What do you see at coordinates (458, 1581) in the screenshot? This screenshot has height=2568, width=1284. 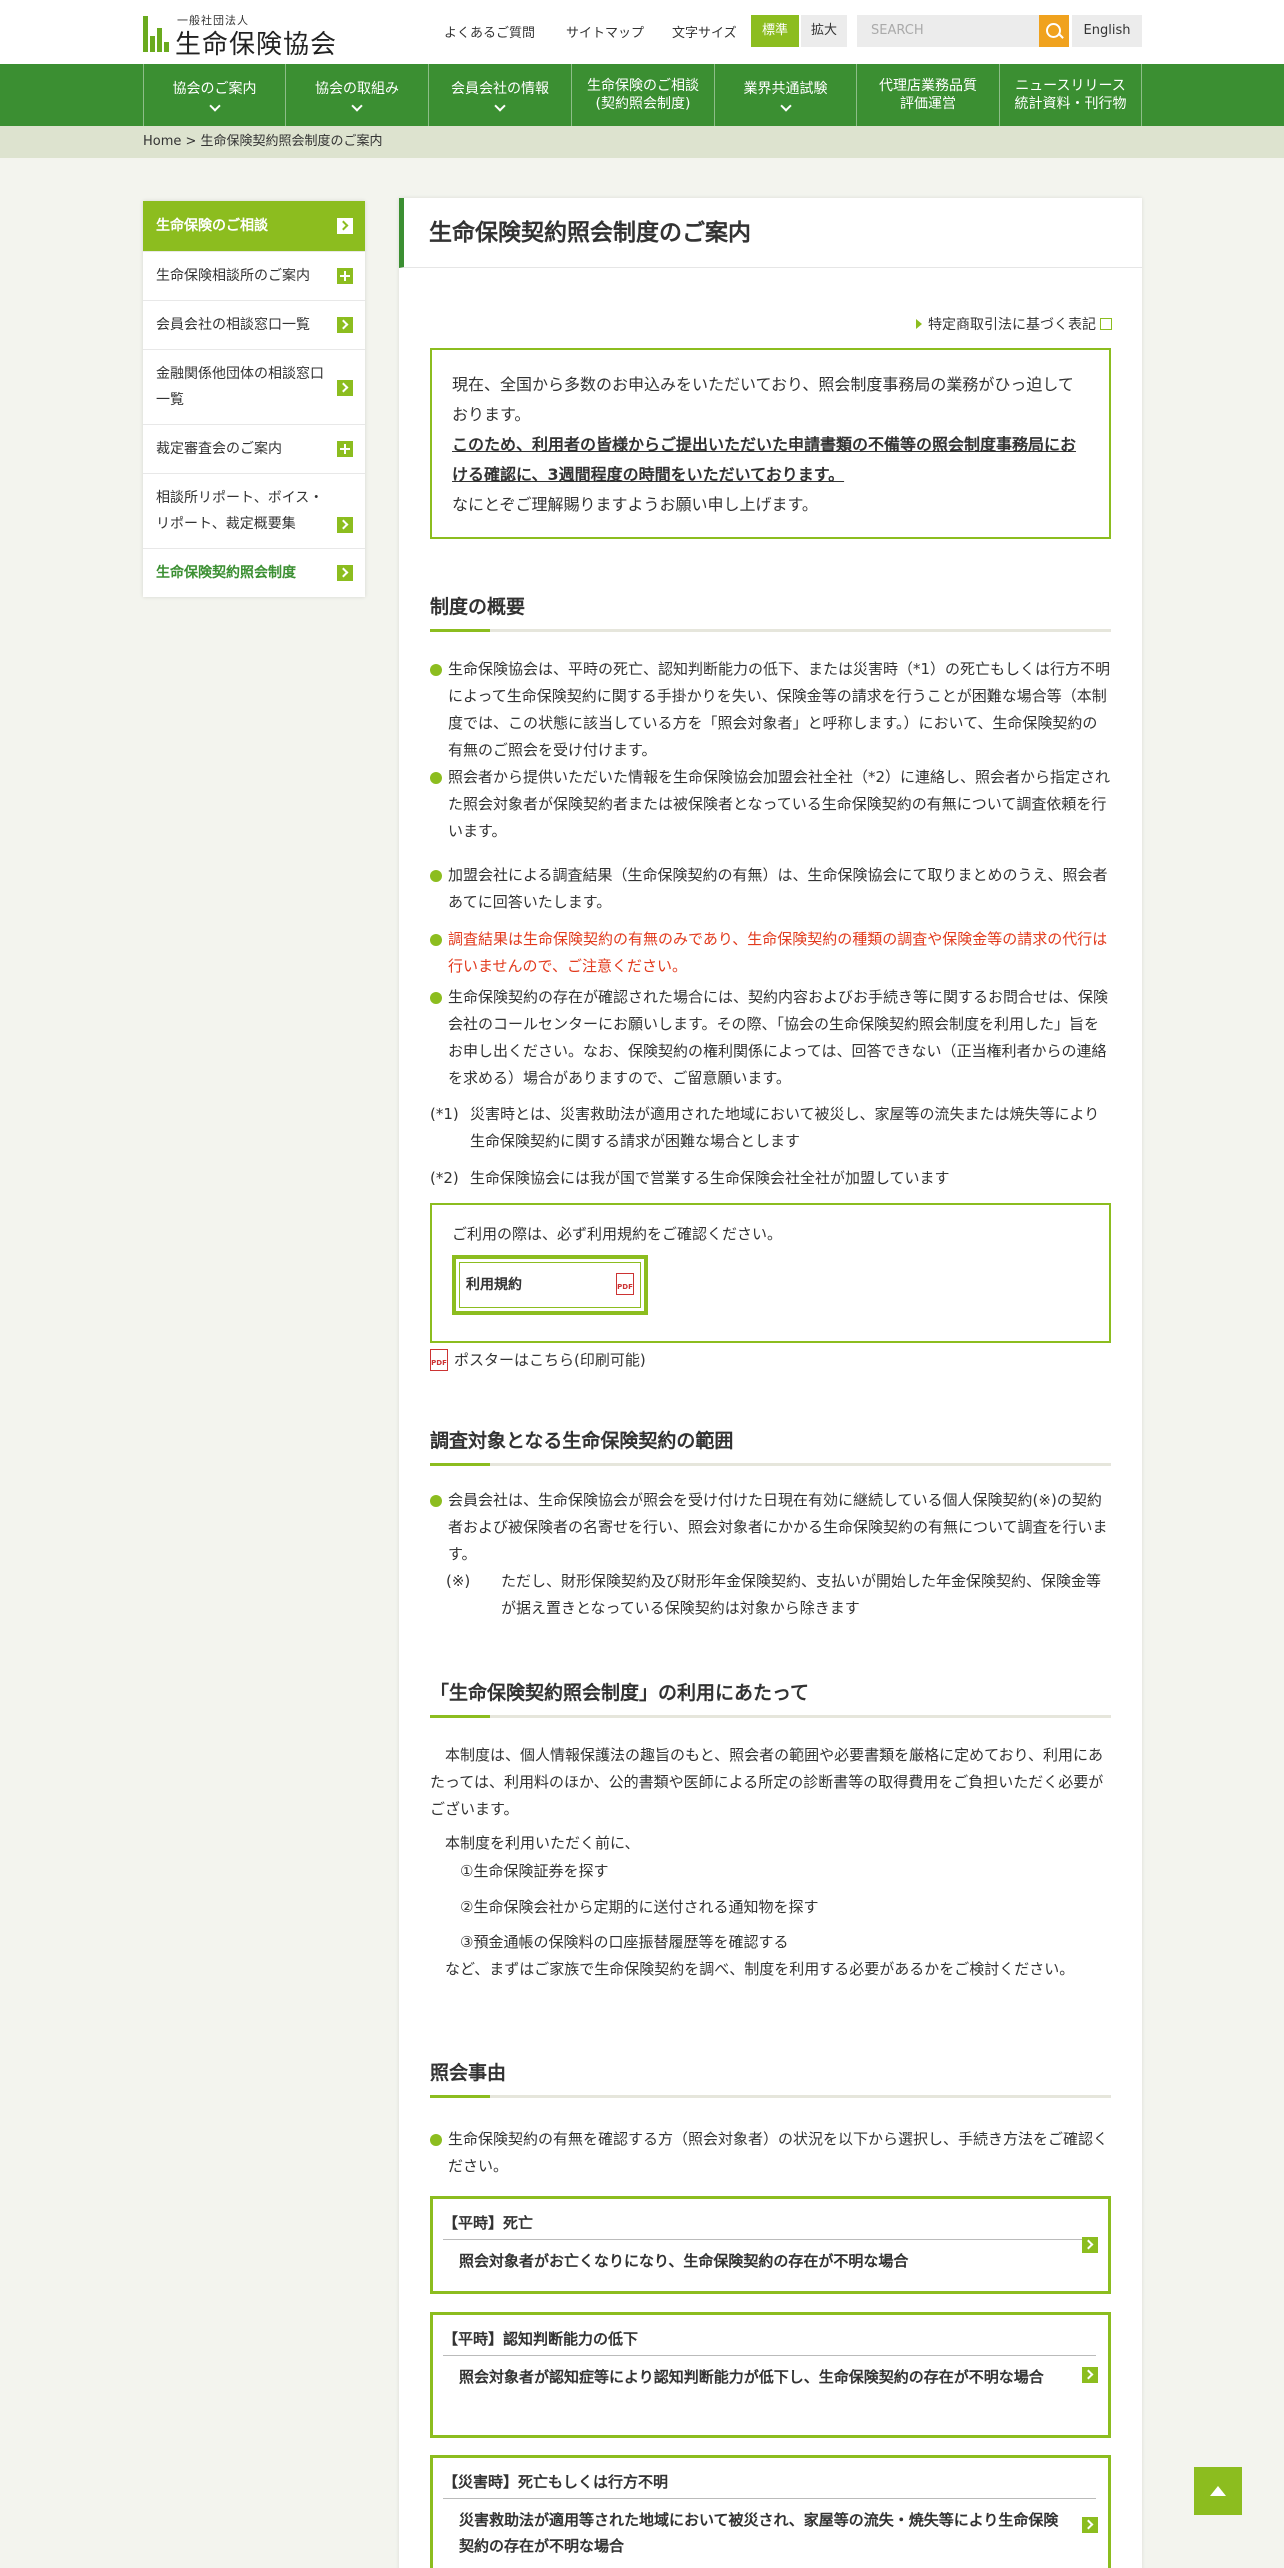 I see `footnote-key: (※)` at bounding box center [458, 1581].